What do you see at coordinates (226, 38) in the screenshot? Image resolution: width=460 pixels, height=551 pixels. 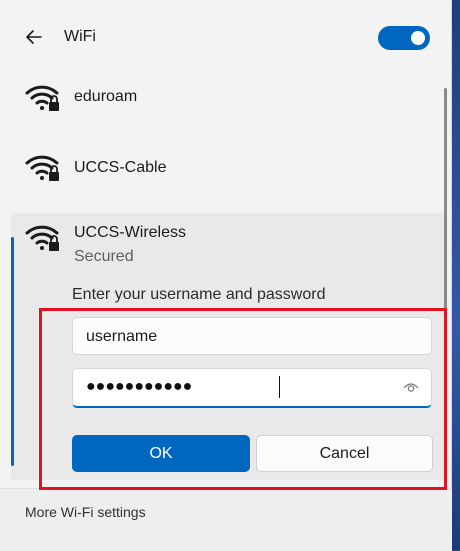 I see `panel-header: WiFi` at bounding box center [226, 38].